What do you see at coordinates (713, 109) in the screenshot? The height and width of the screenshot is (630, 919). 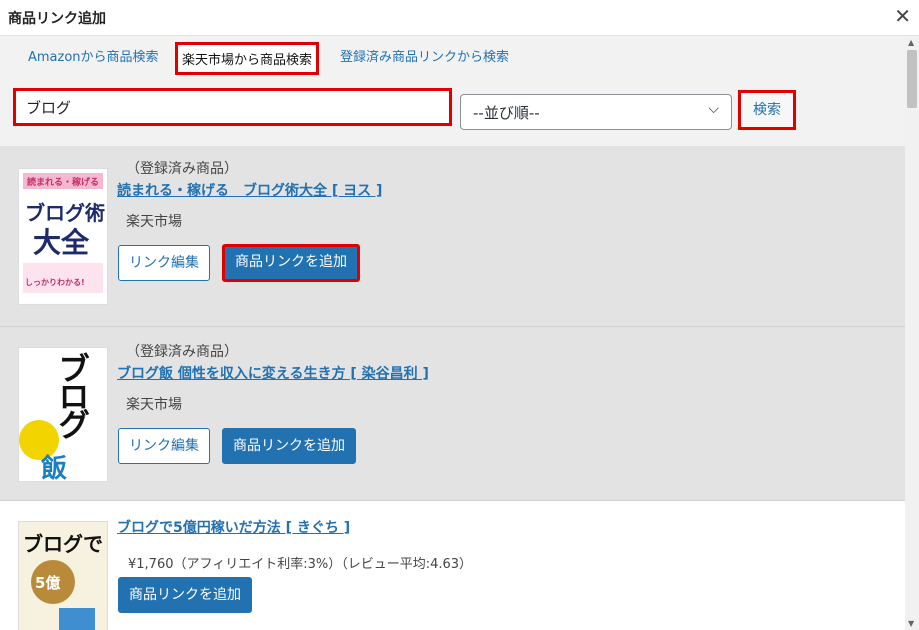 I see `chevron-down-icon: ⌵` at bounding box center [713, 109].